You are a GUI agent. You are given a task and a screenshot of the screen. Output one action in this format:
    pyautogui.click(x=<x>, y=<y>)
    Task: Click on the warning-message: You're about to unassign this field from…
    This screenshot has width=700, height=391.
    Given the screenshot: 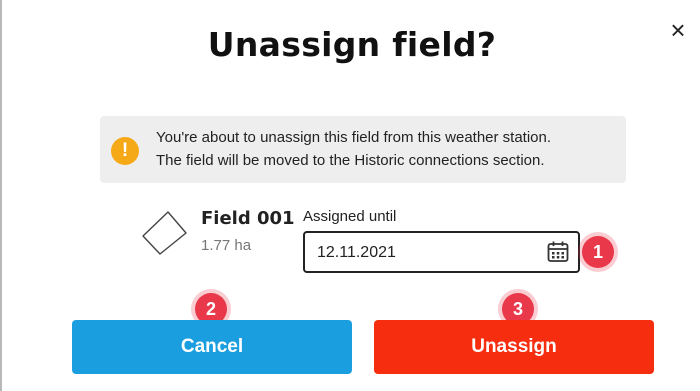 What is the action you would take?
    pyautogui.click(x=353, y=149)
    